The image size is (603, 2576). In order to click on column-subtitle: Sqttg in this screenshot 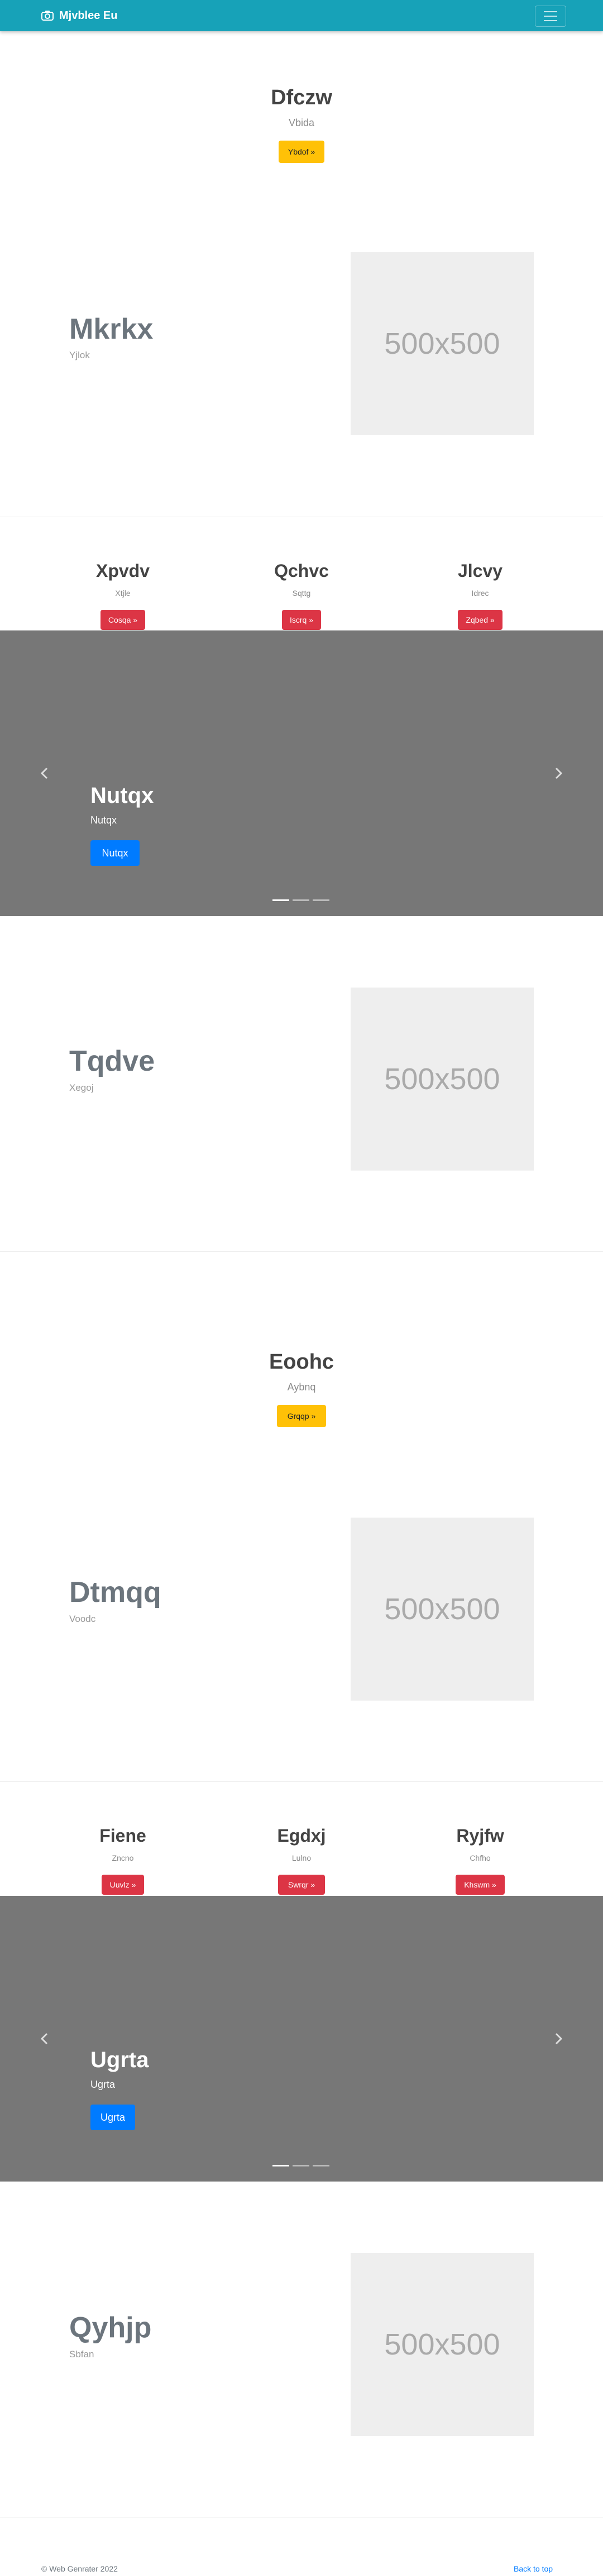, I will do `click(301, 593)`.